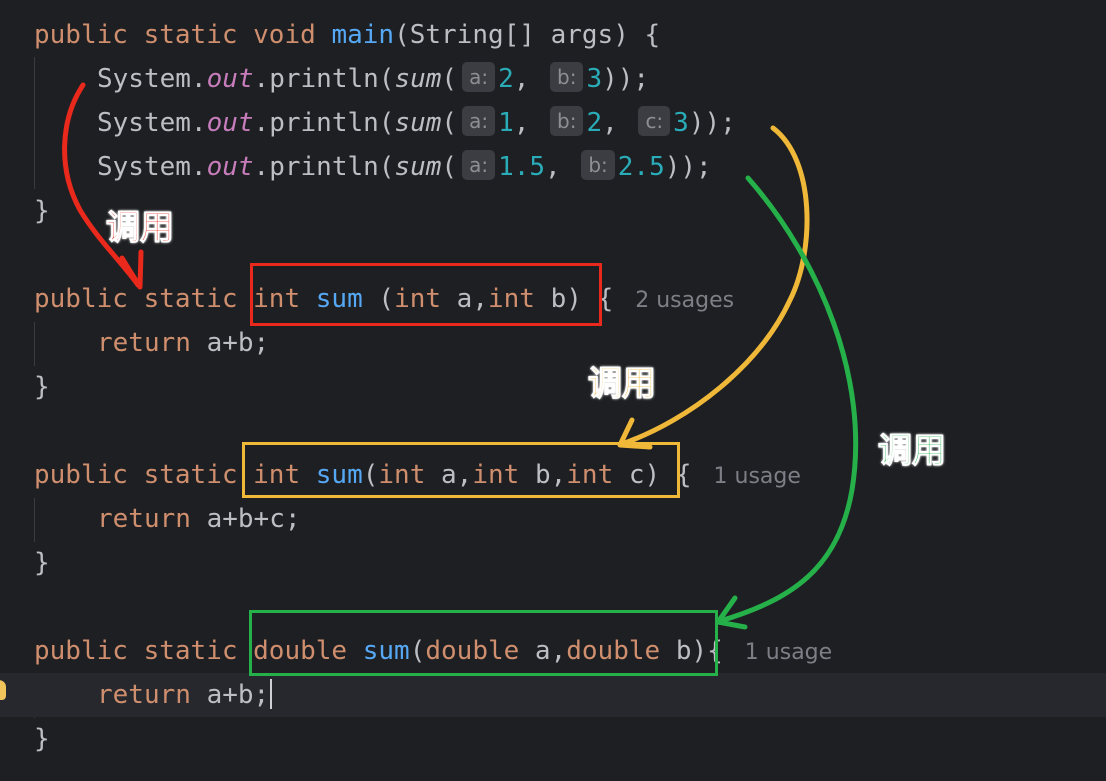 This screenshot has width=1106, height=781. I want to click on code-line-main-decl: public static void main(String[] args) {, so click(553, 35).